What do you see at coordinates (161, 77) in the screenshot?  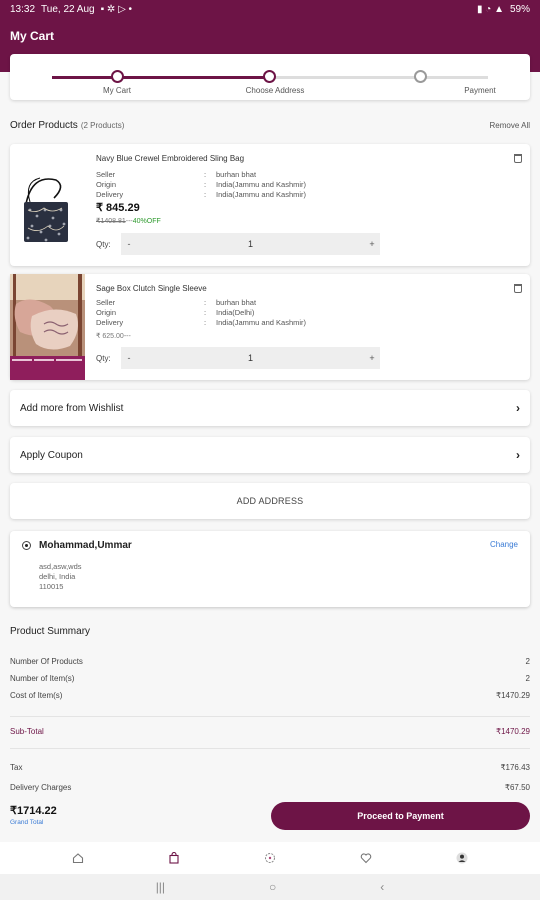 I see `stepper-progress-done` at bounding box center [161, 77].